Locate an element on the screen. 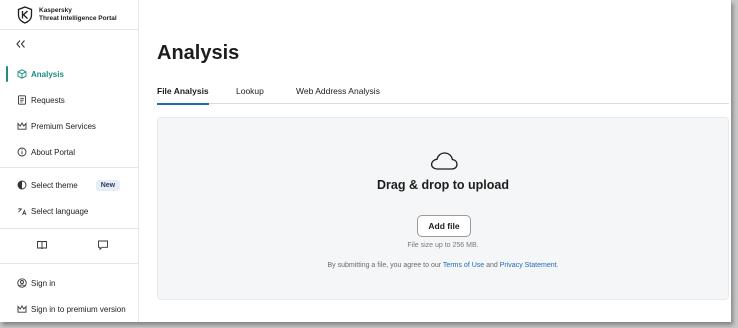  agreement-and: and is located at coordinates (492, 265).